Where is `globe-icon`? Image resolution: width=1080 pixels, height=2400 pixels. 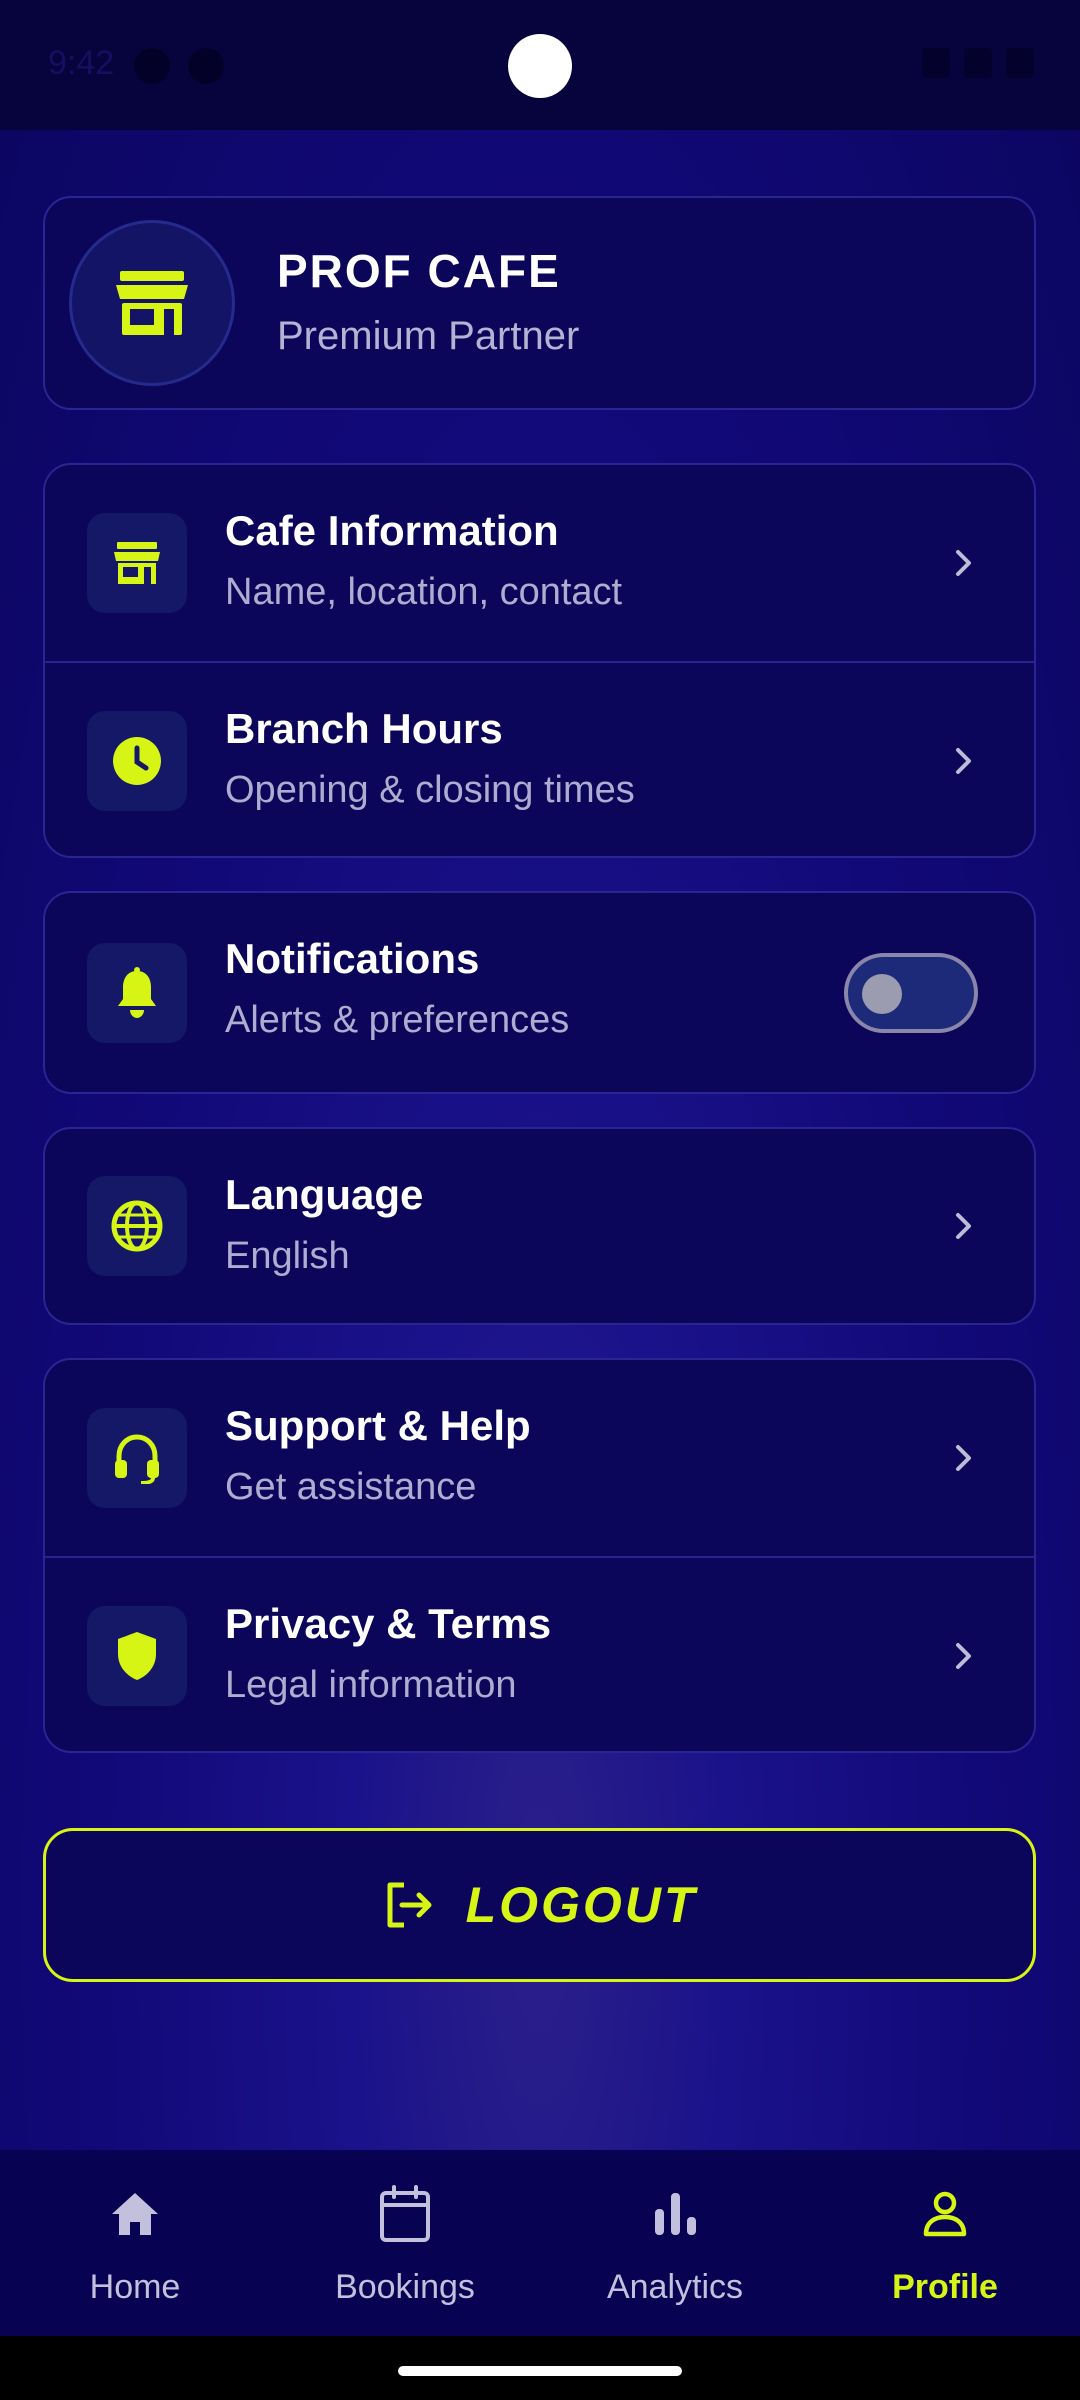
globe-icon is located at coordinates (137, 1226).